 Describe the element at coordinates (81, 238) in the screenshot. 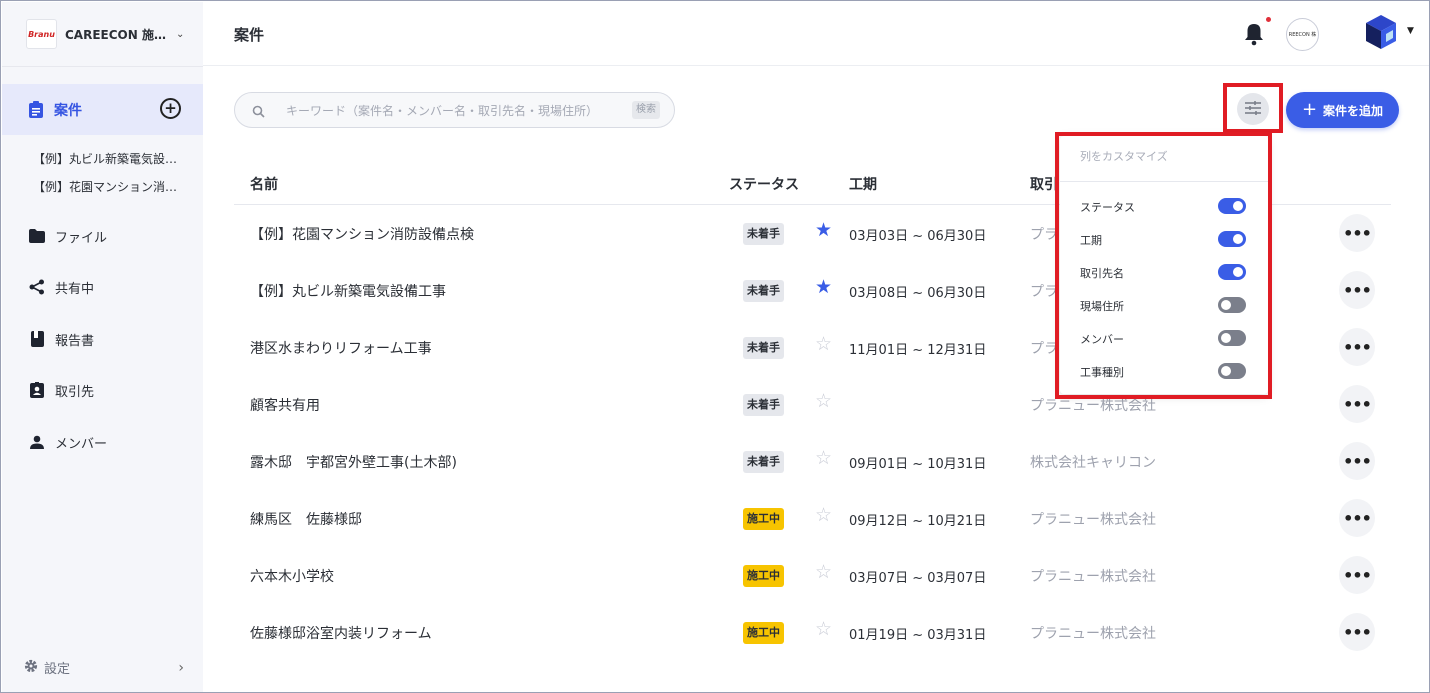

I see `sidebar-item-label: ファイル` at that location.